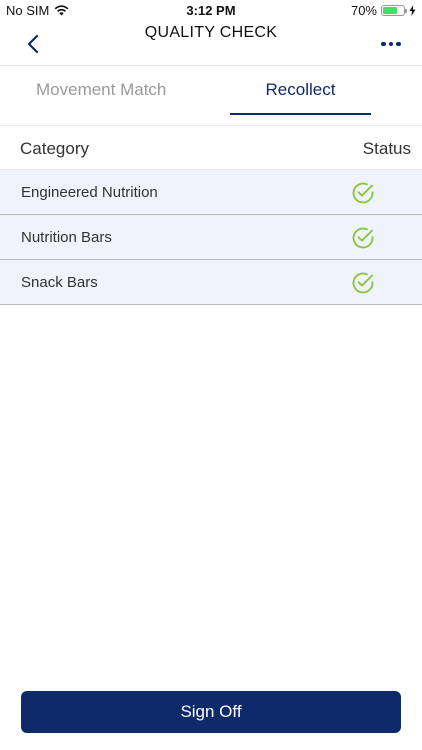  I want to click on table-header: Category Status, so click(211, 148).